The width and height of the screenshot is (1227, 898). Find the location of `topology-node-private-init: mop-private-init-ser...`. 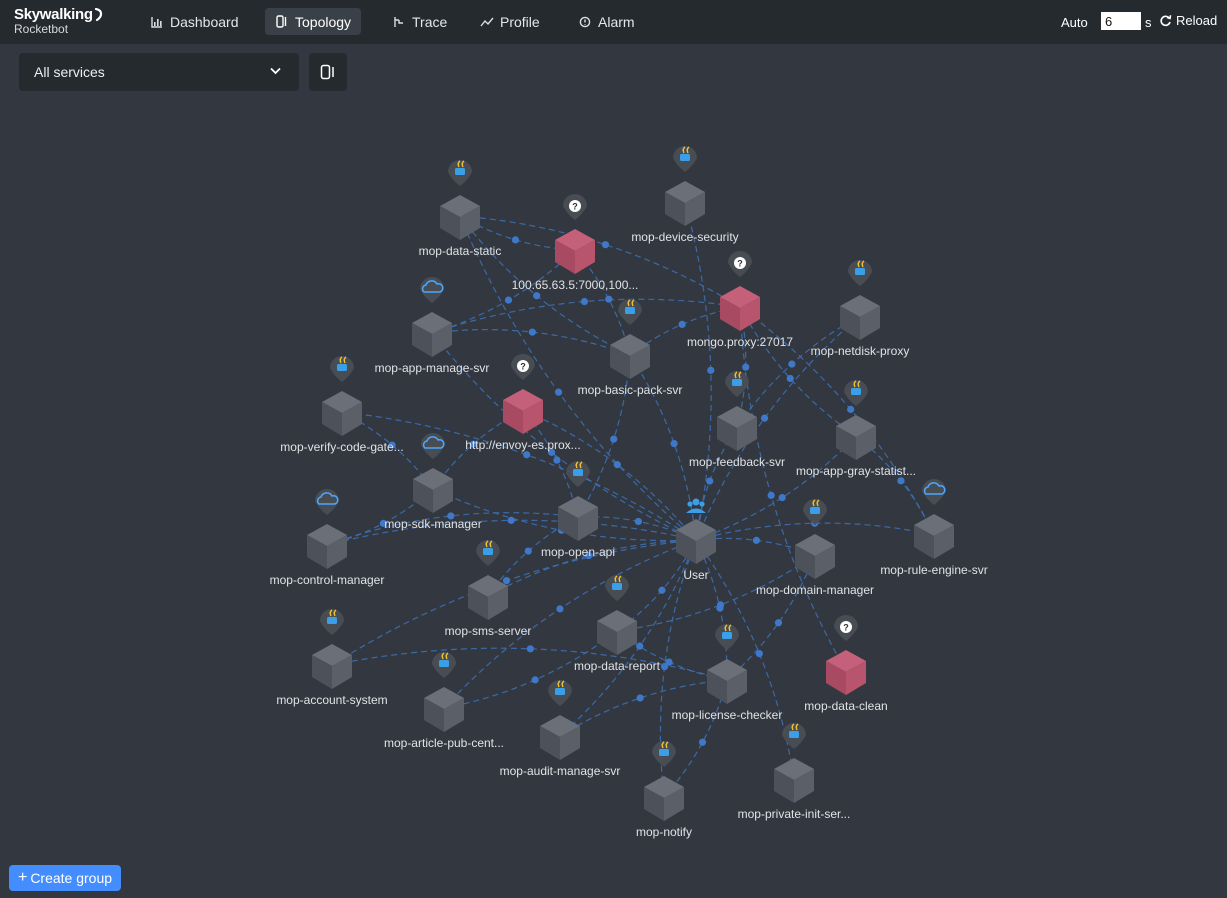

topology-node-private-init: mop-private-init-ser... is located at coordinates (794, 772).